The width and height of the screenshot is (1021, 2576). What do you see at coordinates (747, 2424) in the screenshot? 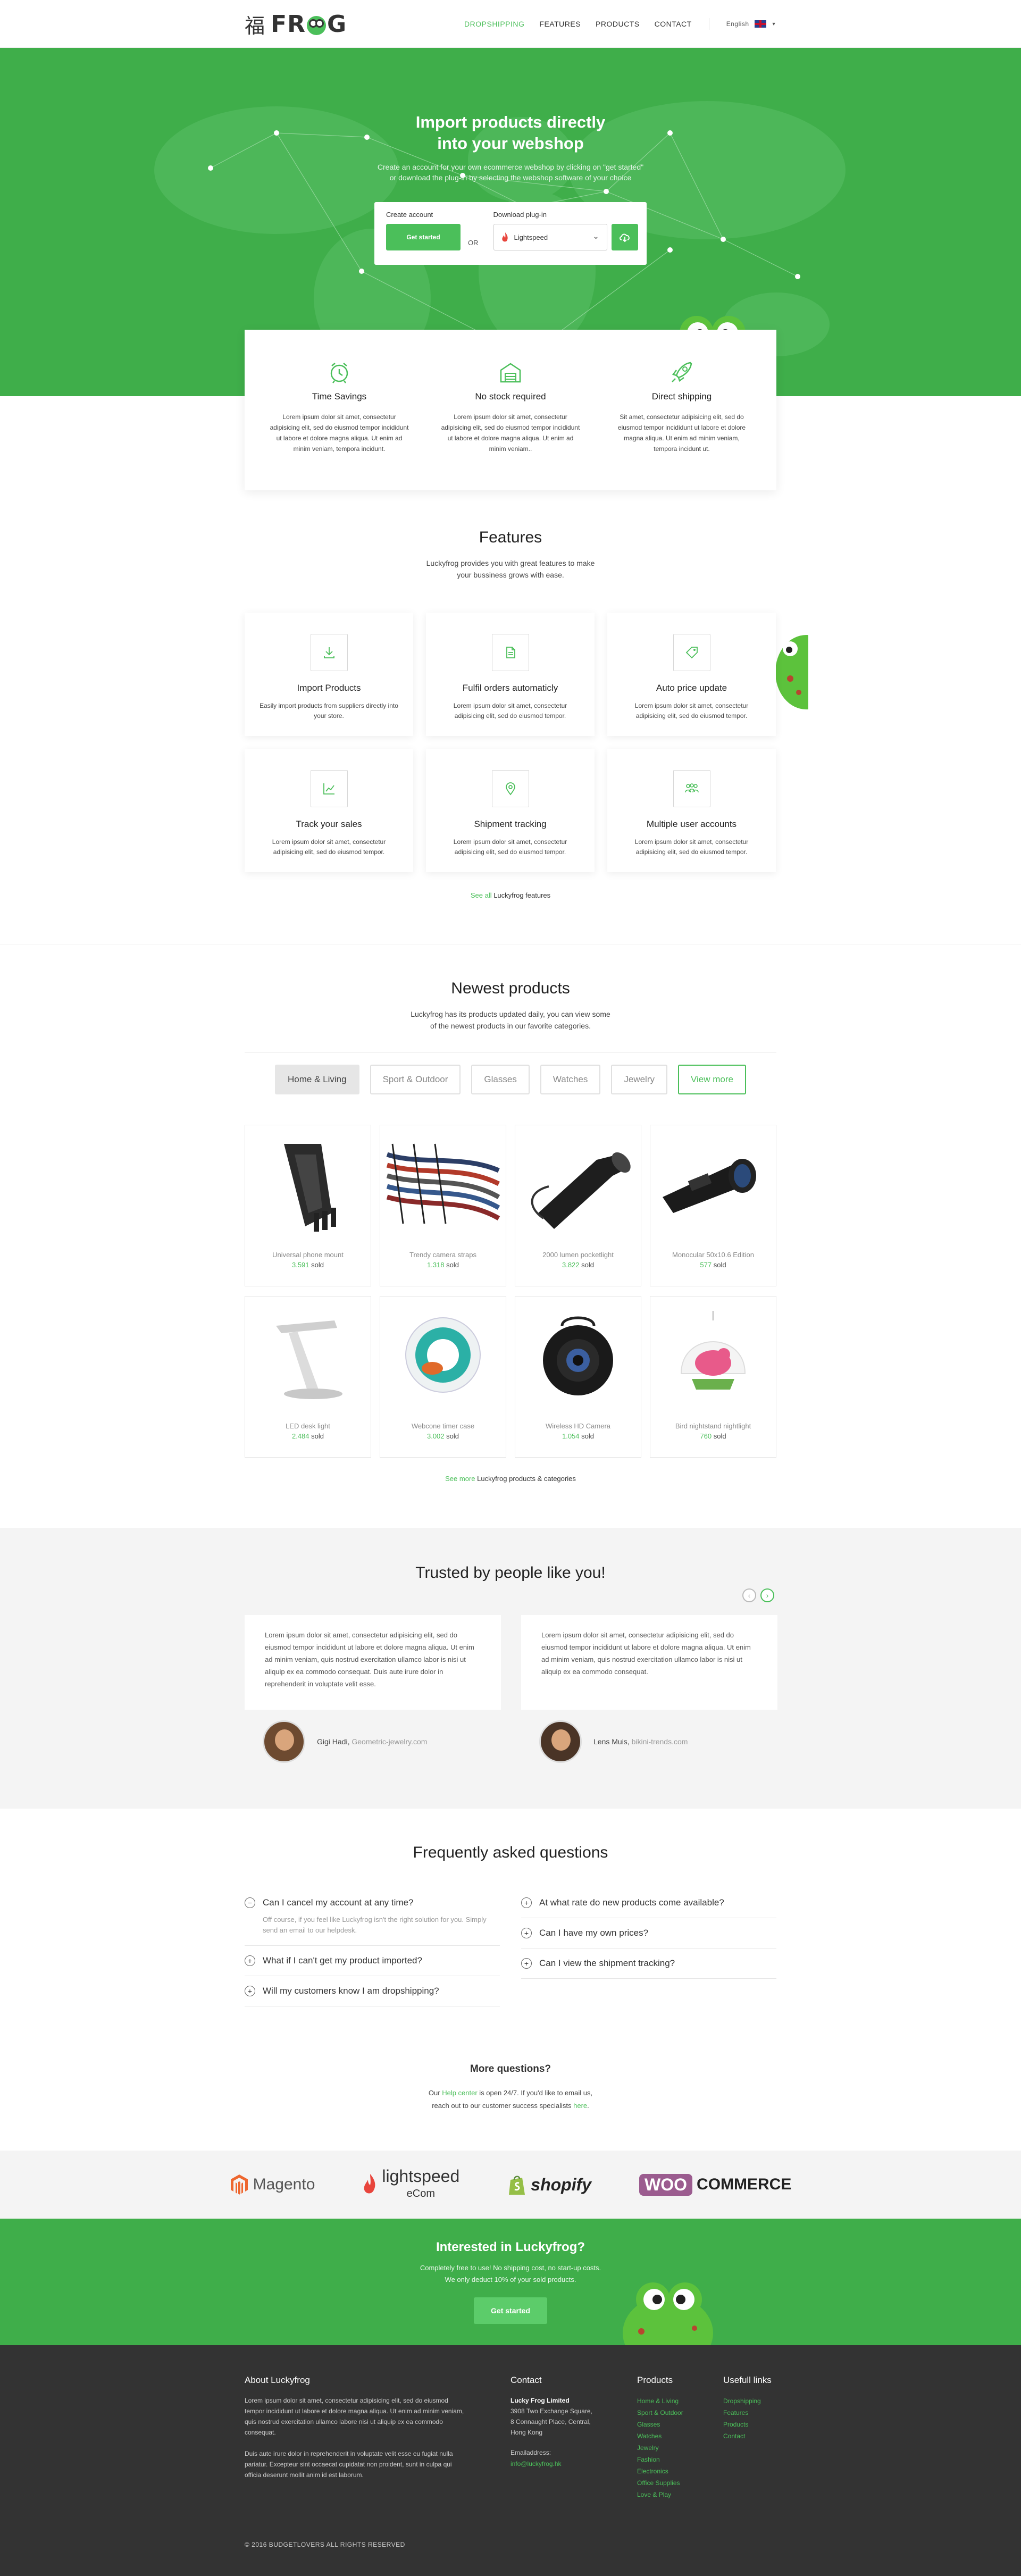
I see `footer-useful-link: Products` at bounding box center [747, 2424].